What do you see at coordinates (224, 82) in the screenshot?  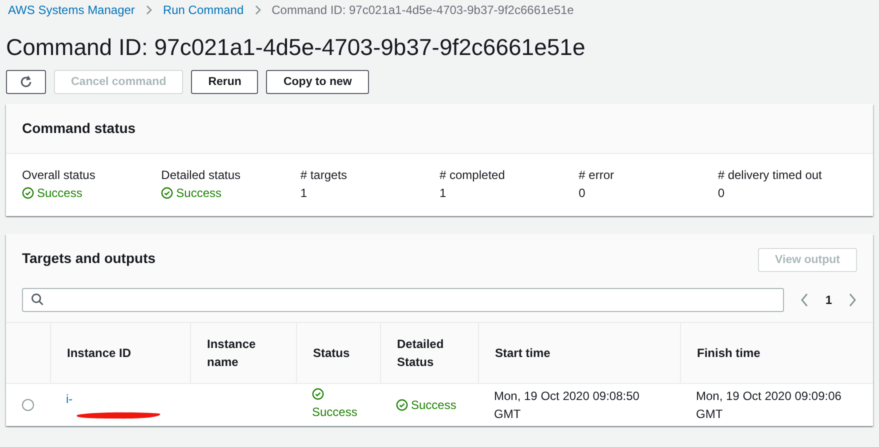 I see `action-button: Rerun` at bounding box center [224, 82].